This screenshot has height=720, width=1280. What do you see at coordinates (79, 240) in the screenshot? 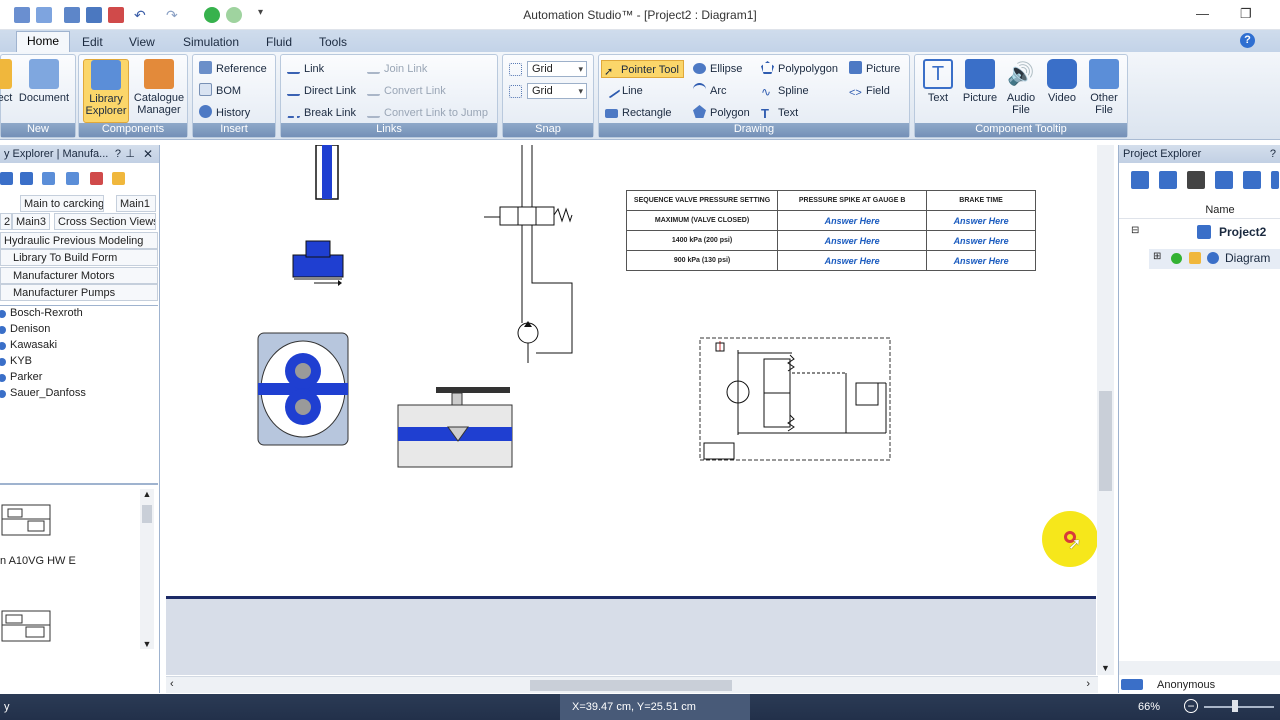
I see `library-item-hydraulic-previous-modeling: Hydraulic Previous Modeling` at bounding box center [79, 240].